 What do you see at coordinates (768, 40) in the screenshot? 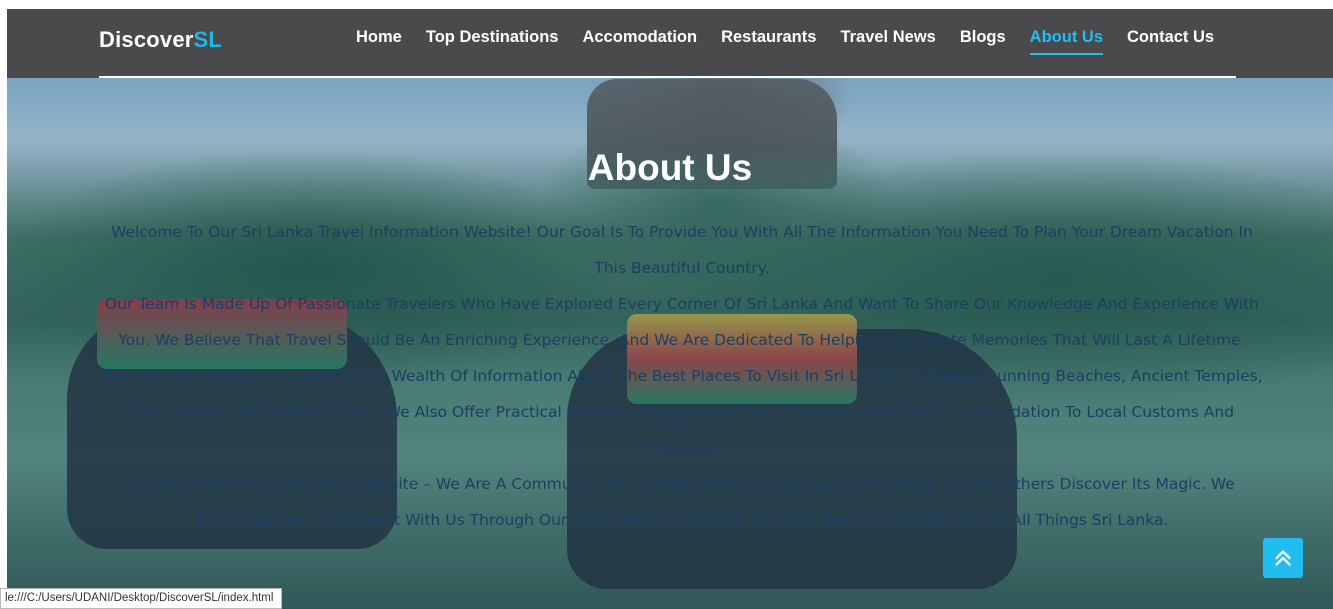
I see `nav-restaurants: Restaurants` at bounding box center [768, 40].